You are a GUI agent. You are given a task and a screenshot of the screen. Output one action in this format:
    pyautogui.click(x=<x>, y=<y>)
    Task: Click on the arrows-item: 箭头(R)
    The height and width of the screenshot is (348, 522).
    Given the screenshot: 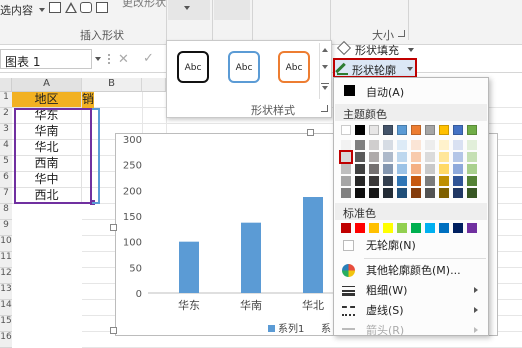 What is the action you would take?
    pyautogui.click(x=411, y=330)
    